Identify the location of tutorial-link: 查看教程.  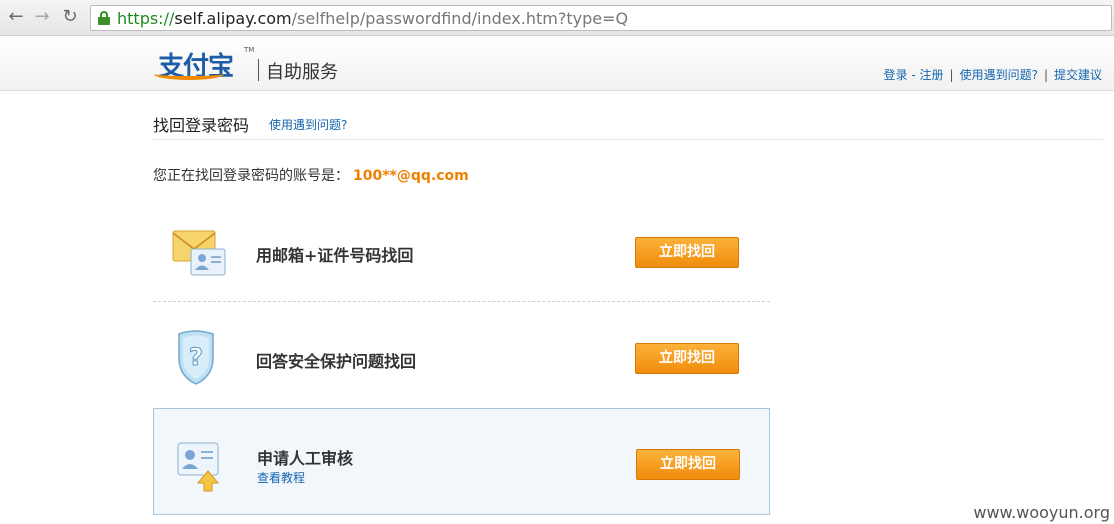
(281, 477).